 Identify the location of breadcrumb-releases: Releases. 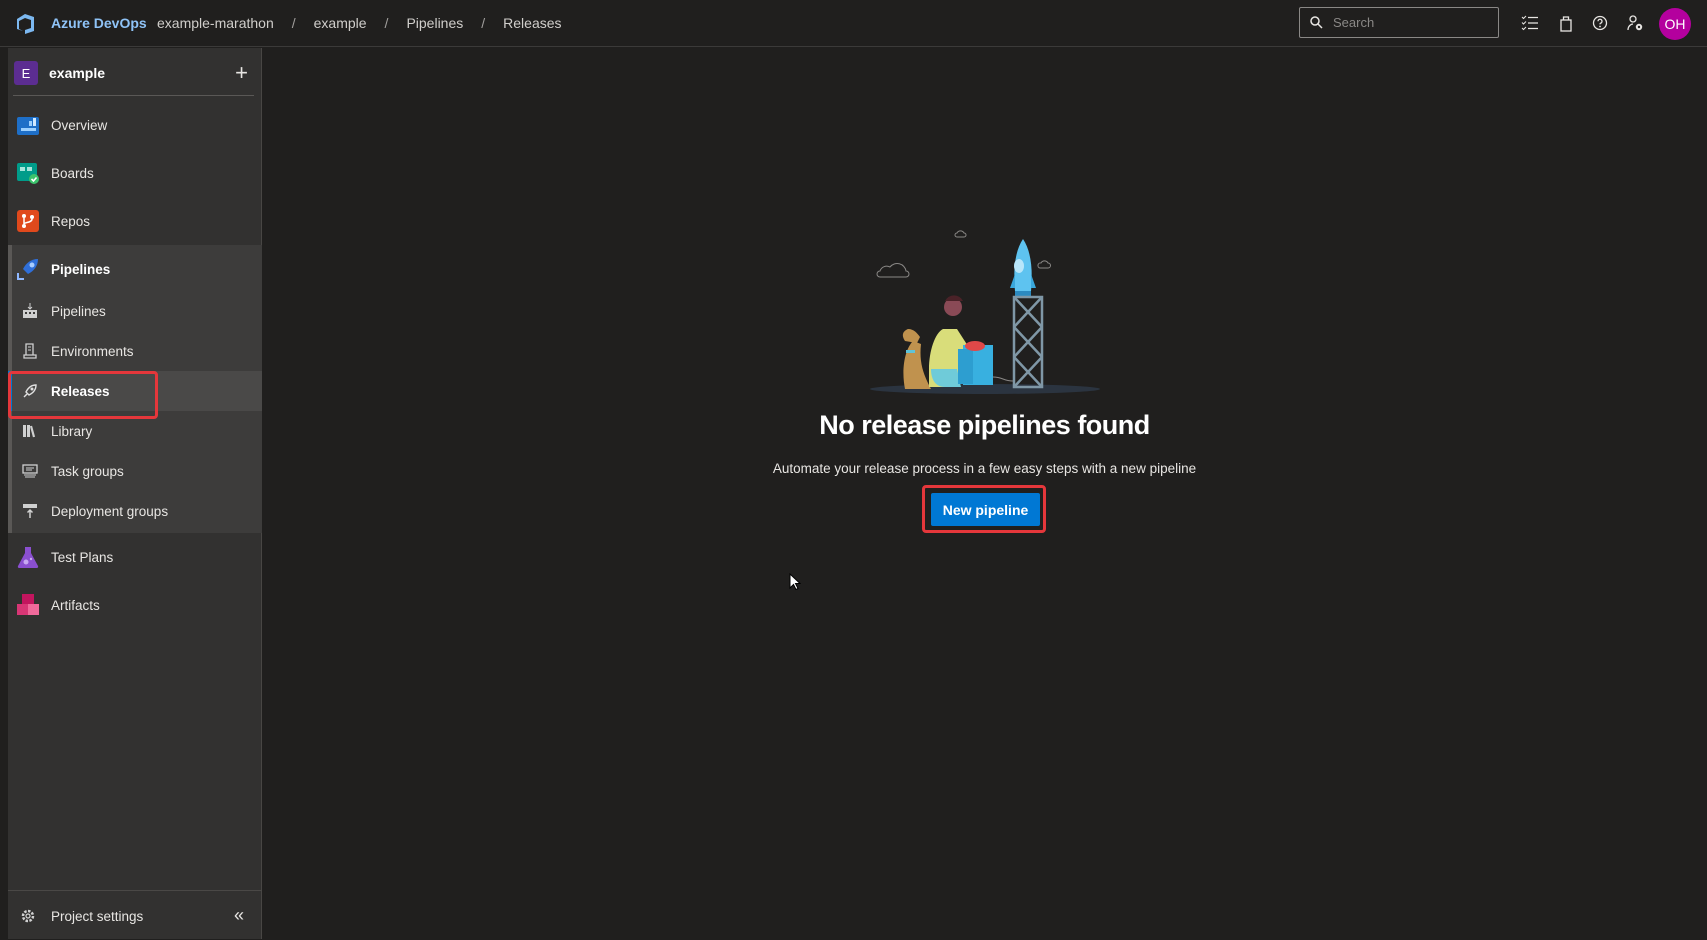
(532, 23).